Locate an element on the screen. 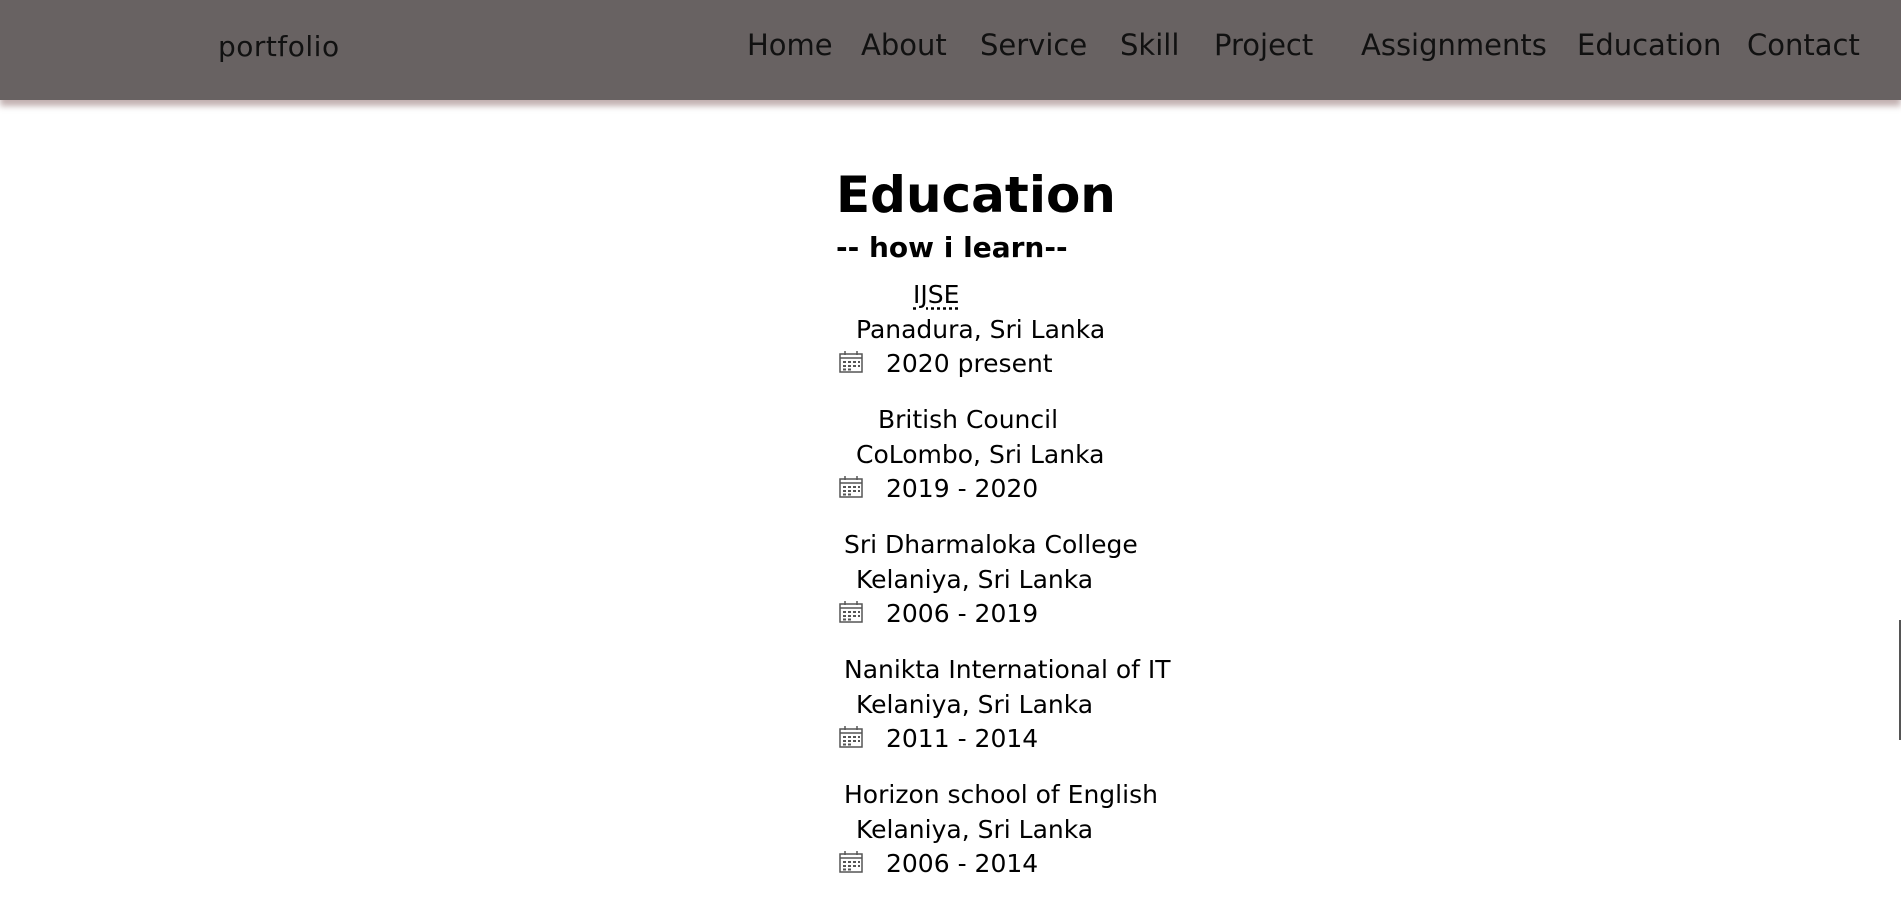 The width and height of the screenshot is (1901, 900). nav-link-skill: Skill is located at coordinates (1149, 45).